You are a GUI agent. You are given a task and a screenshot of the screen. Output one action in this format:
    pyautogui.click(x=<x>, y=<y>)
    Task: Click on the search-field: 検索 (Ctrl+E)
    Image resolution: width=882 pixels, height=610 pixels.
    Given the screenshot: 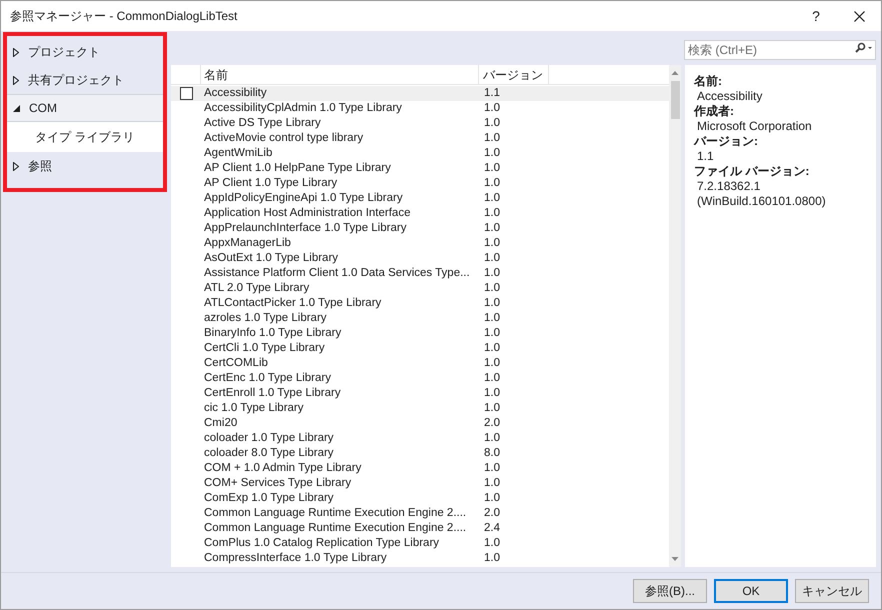 What is the action you would take?
    pyautogui.click(x=780, y=50)
    